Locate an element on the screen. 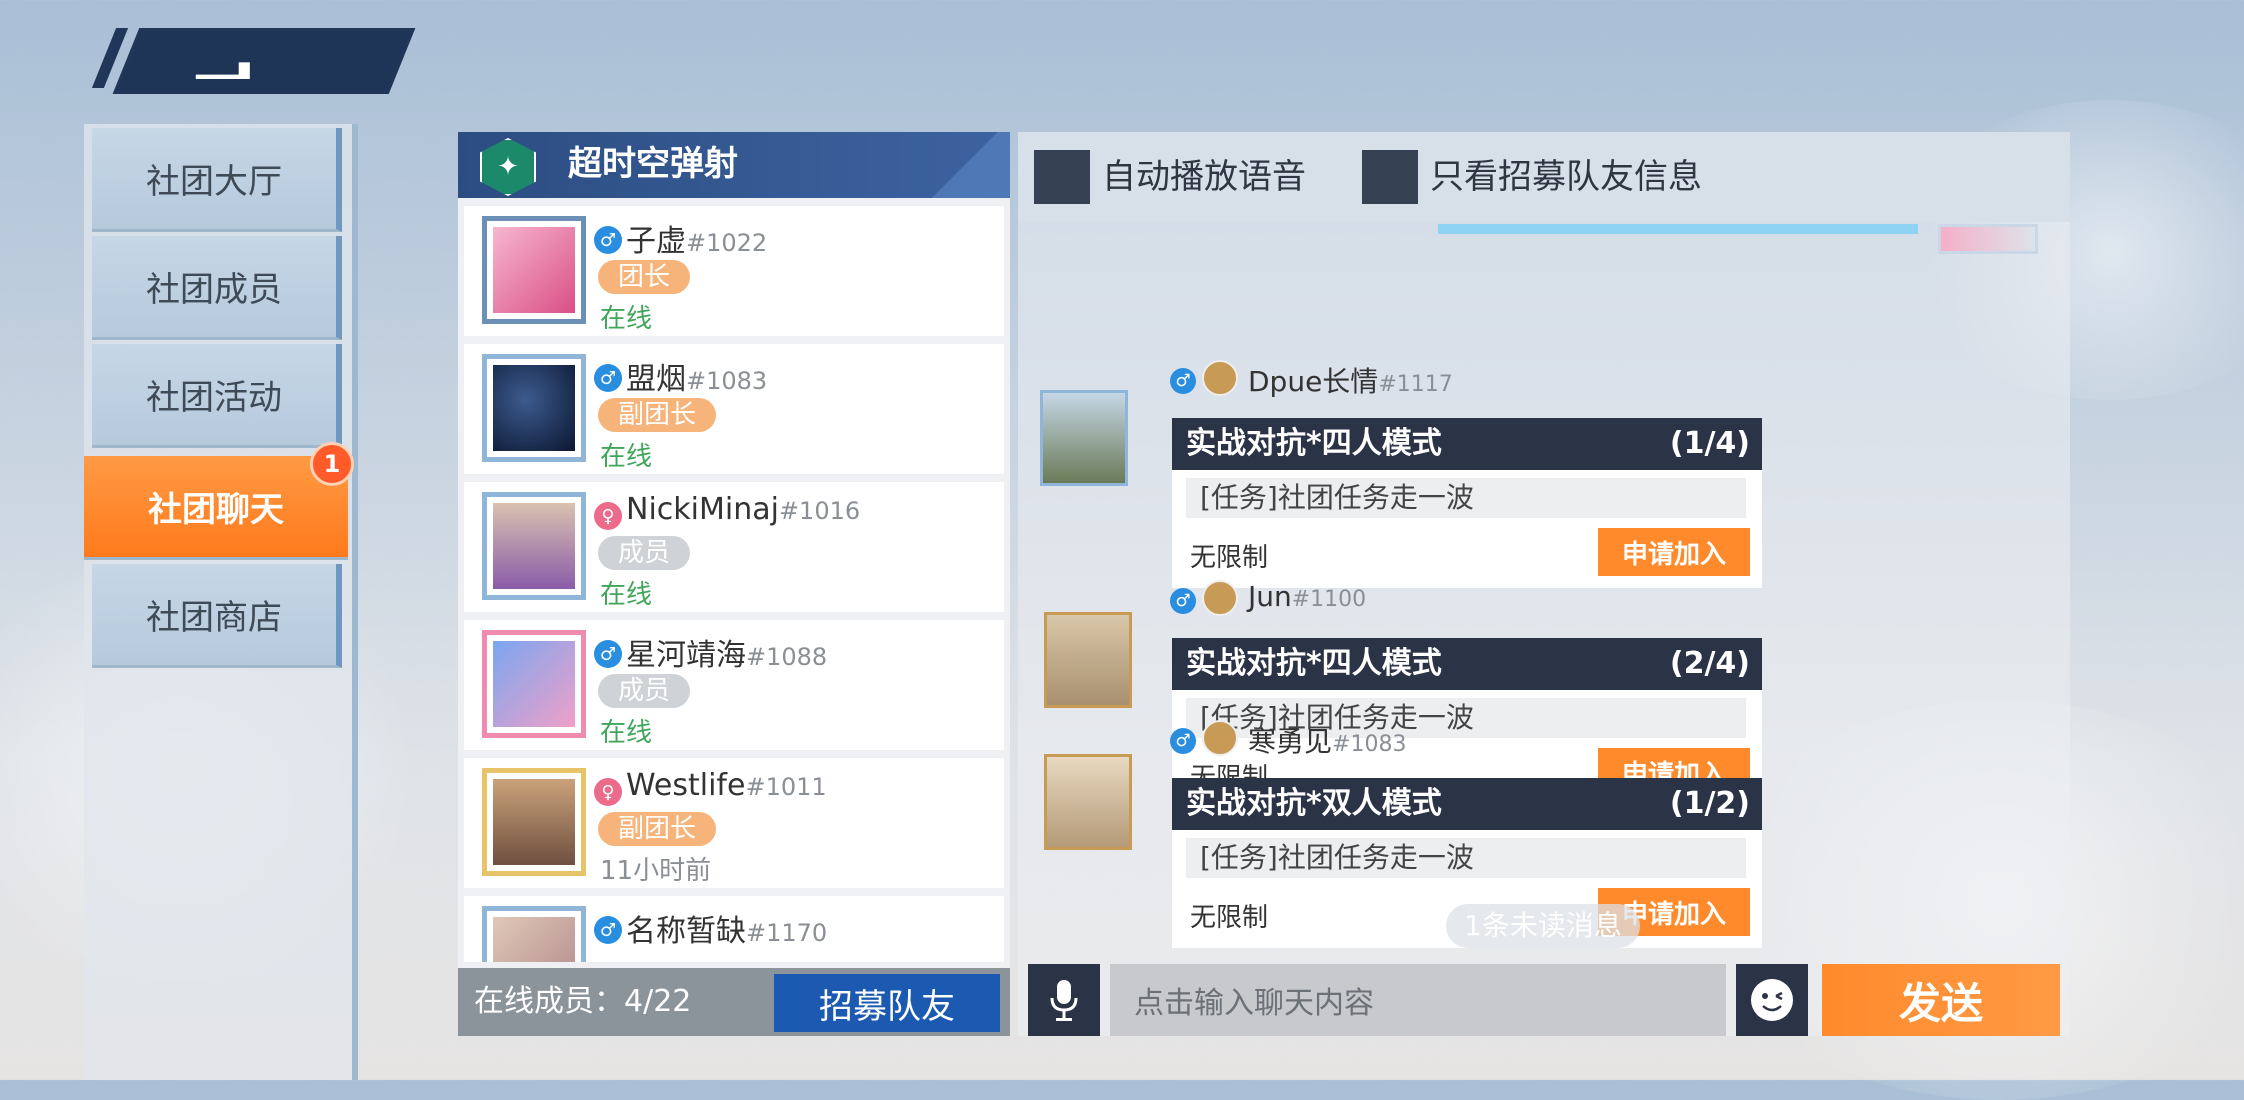 This screenshot has width=2244, height=1100. microphone-icon is located at coordinates (1064, 1000).